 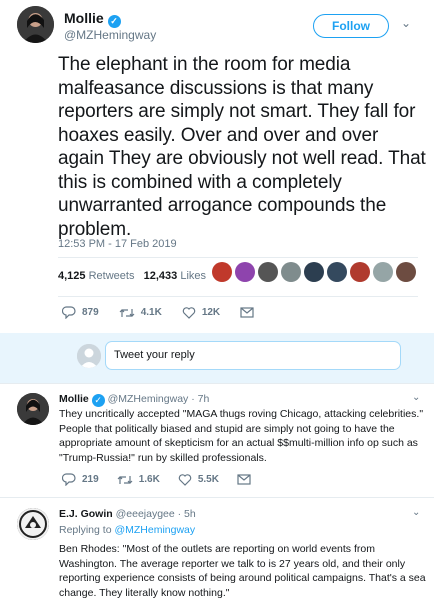 I want to click on reply-author-name: Mollie, so click(x=74, y=399).